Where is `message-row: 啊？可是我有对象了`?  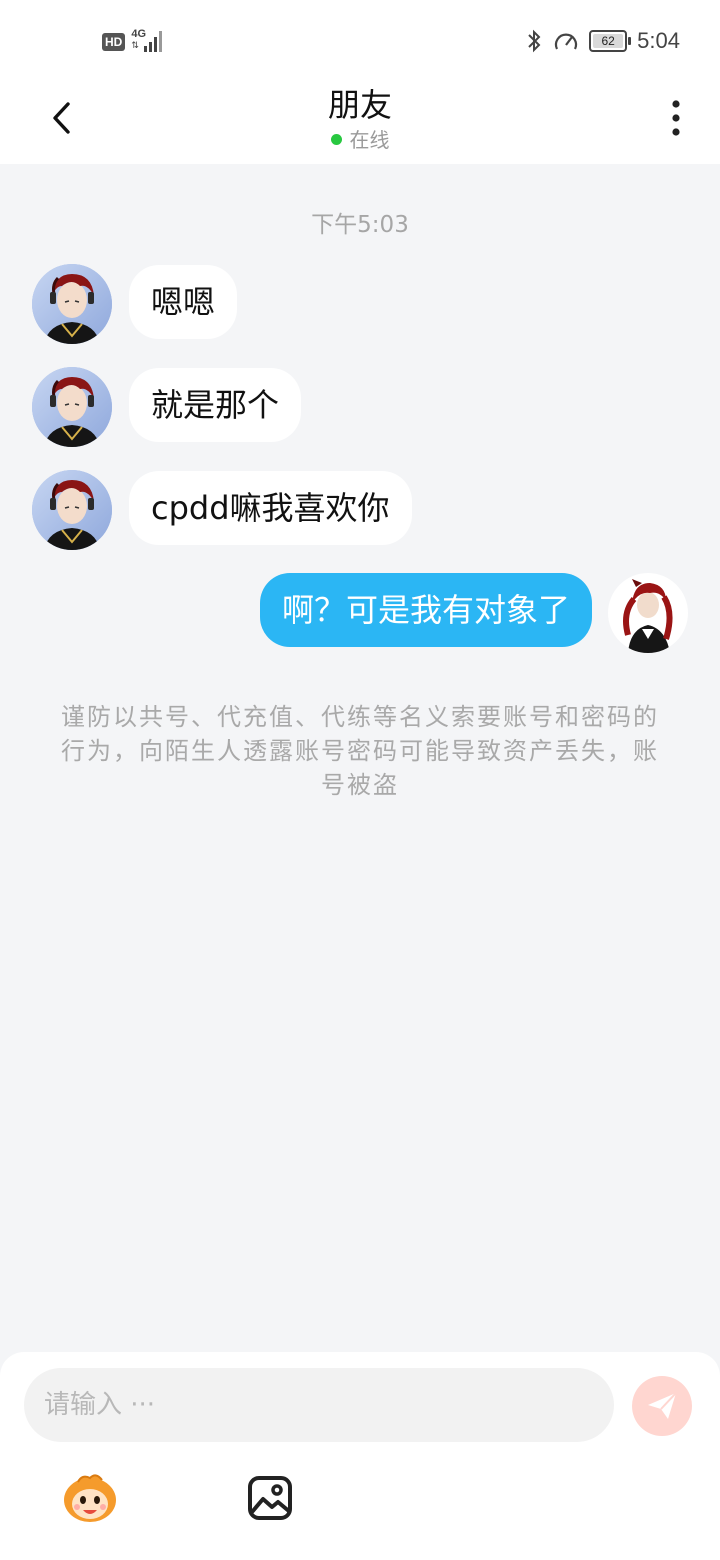
message-row: 啊？可是我有对象了 is located at coordinates (360, 613).